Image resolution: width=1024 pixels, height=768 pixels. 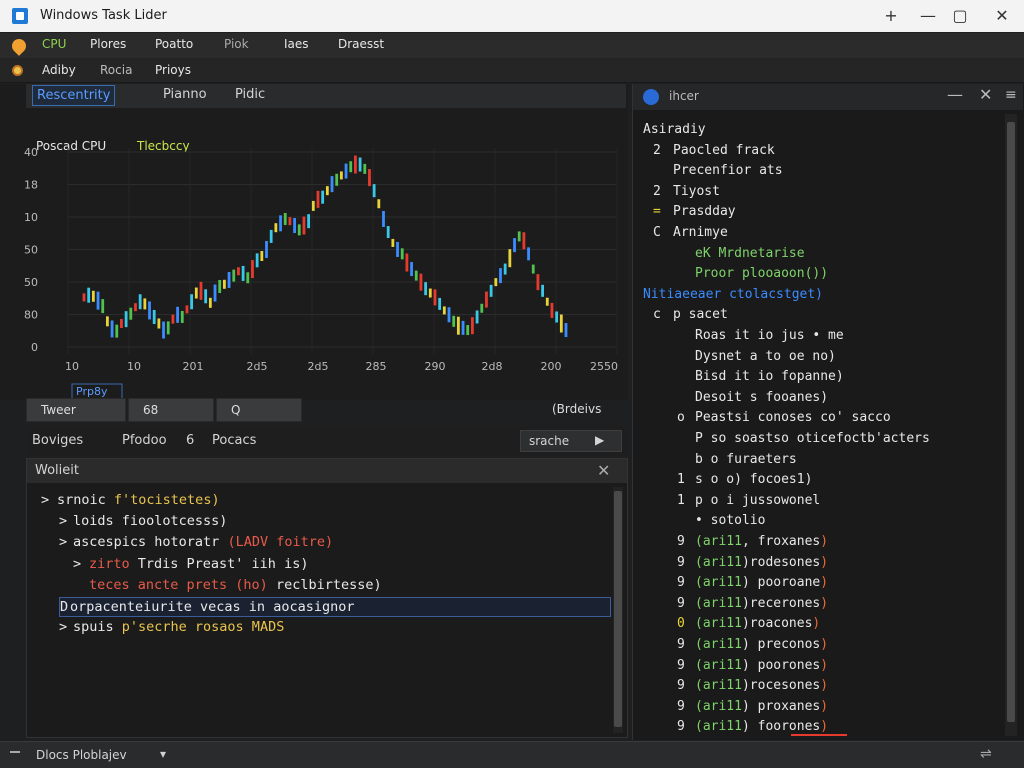 I want to click on menu-plores: Plores, so click(x=108, y=44).